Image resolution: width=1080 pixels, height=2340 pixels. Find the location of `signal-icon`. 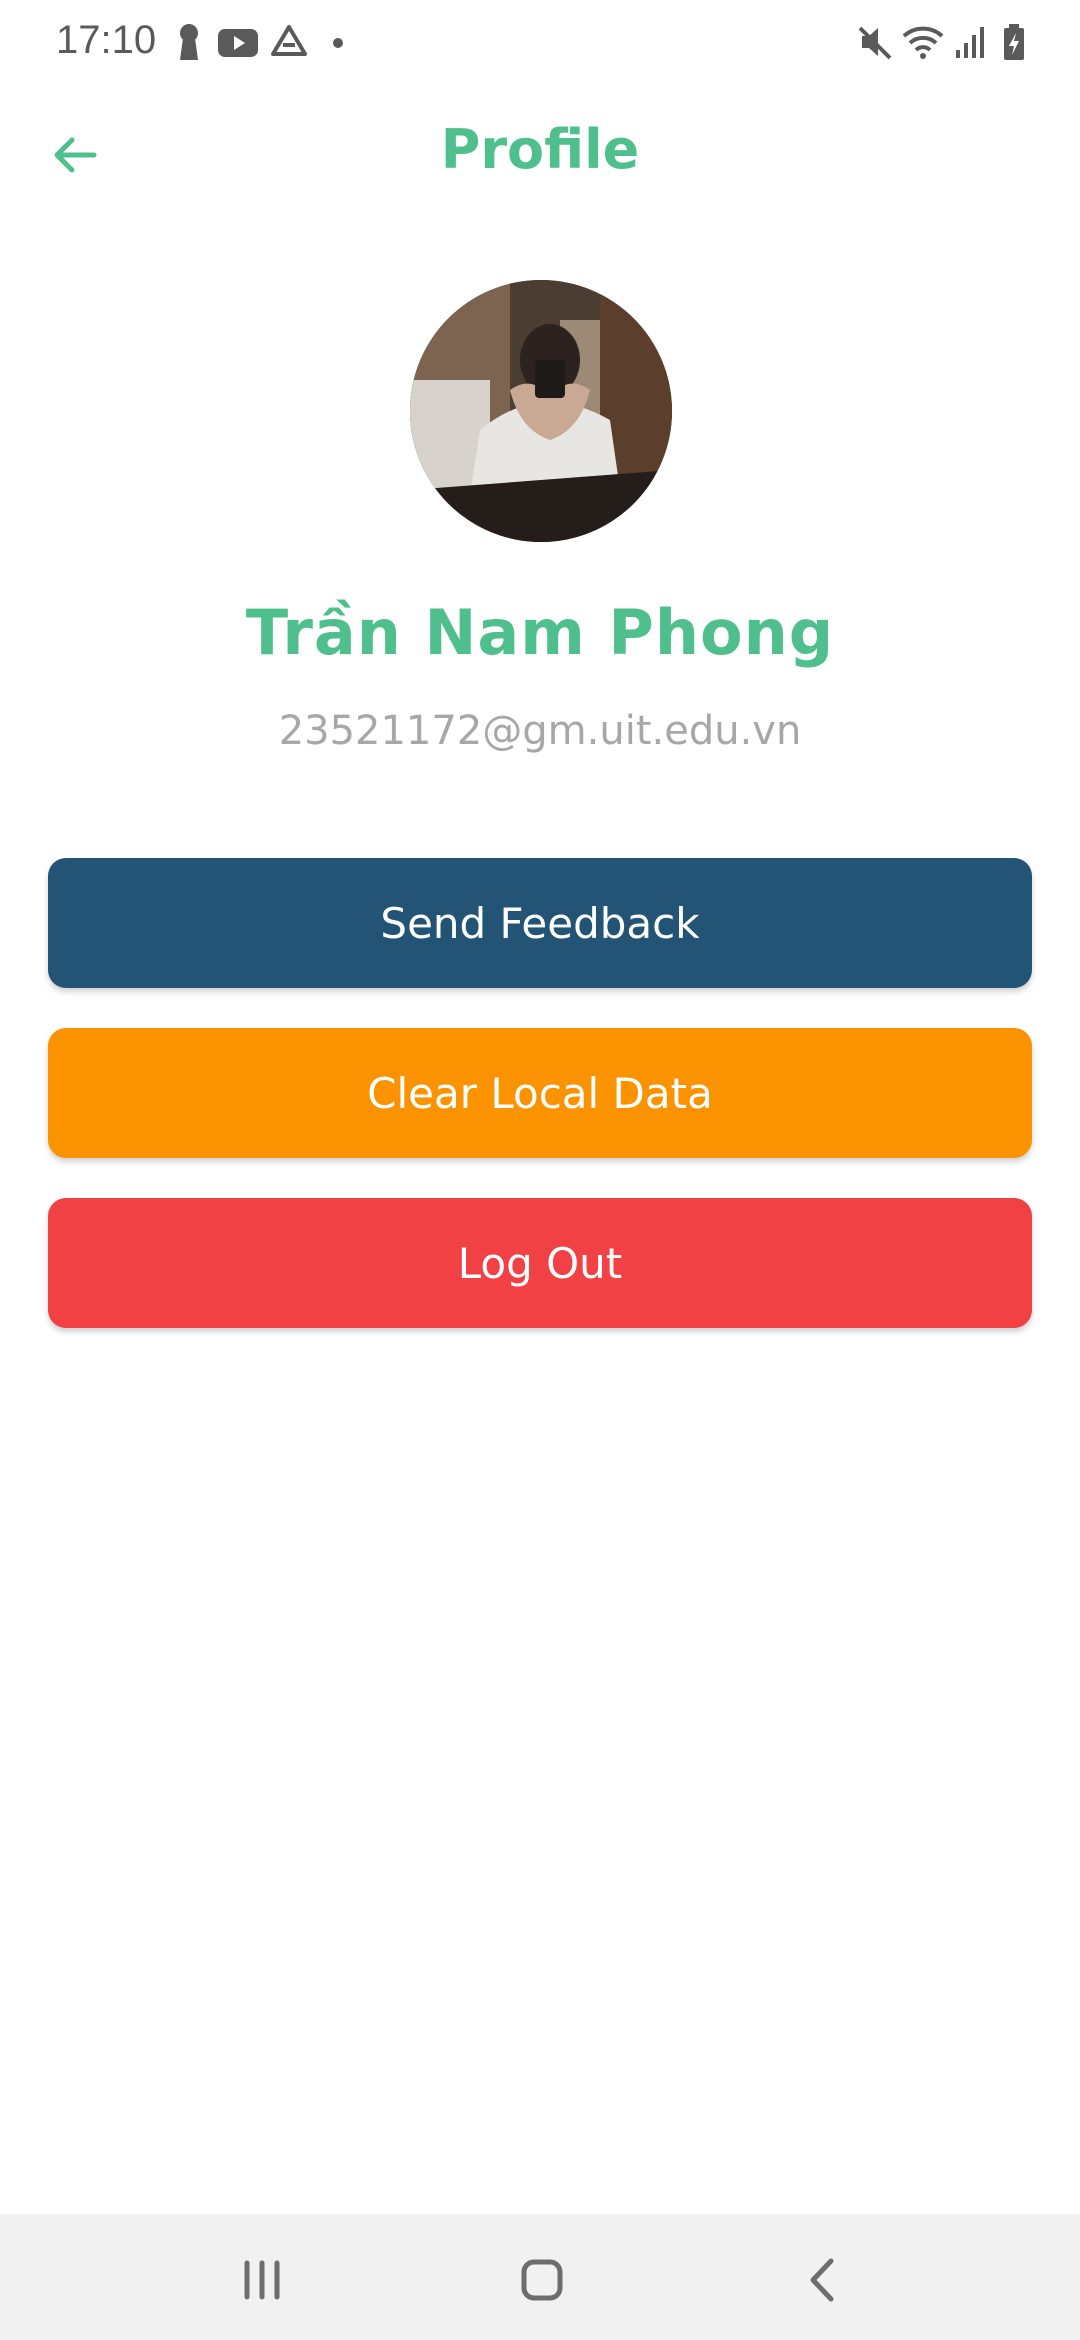

signal-icon is located at coordinates (970, 42).